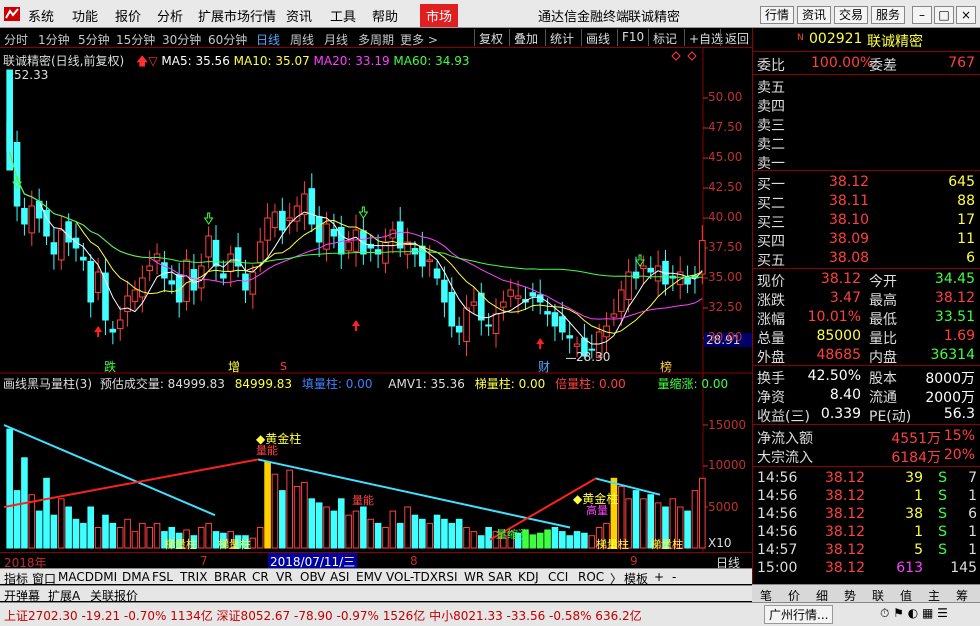  I want to click on amv-value: AMV1: 35.36, so click(426, 384).